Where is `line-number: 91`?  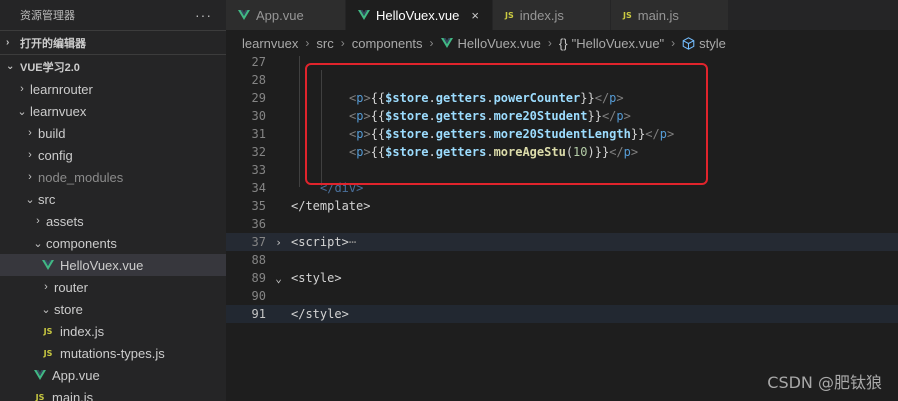 line-number: 91 is located at coordinates (258, 314).